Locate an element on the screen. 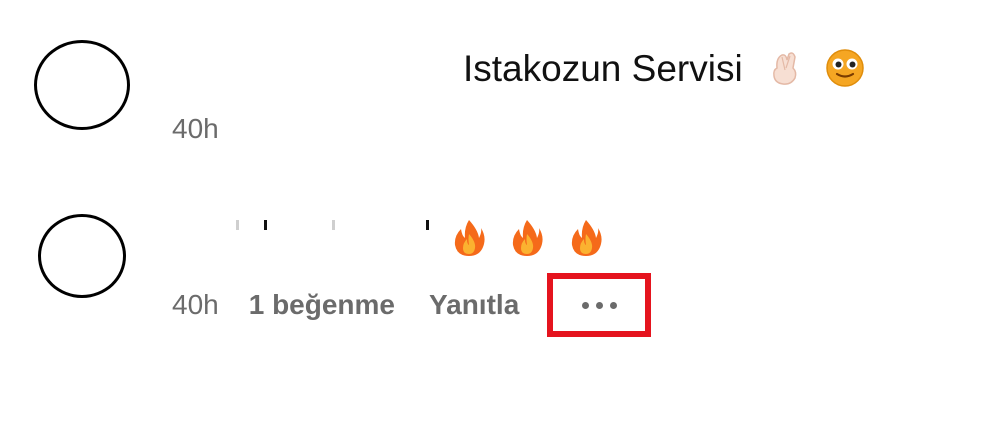  likes-count-button: 1 beğenme is located at coordinates (322, 305).